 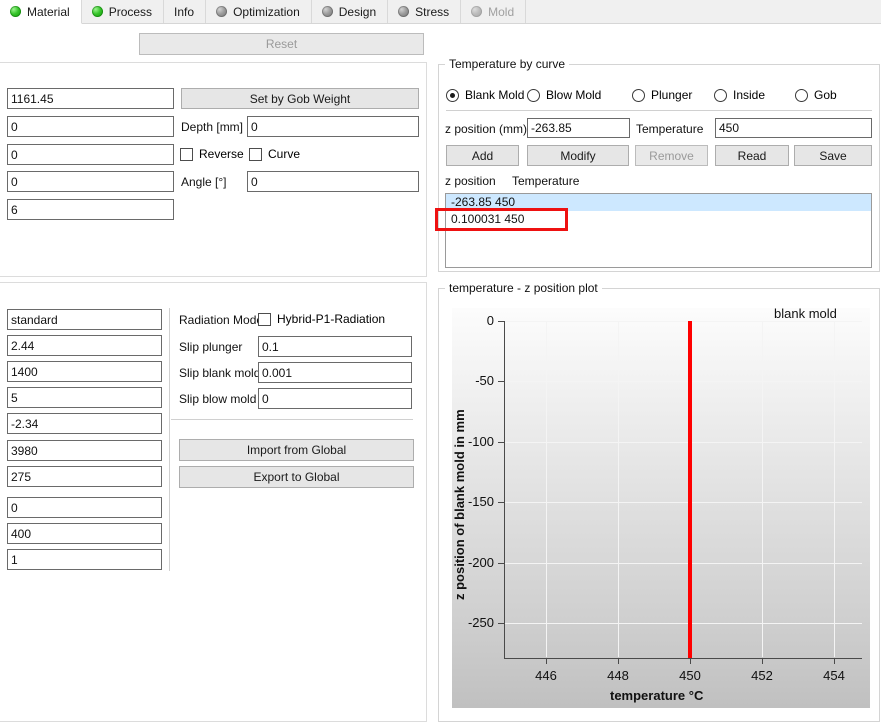 What do you see at coordinates (123, 11) in the screenshot?
I see `tab-process: Process` at bounding box center [123, 11].